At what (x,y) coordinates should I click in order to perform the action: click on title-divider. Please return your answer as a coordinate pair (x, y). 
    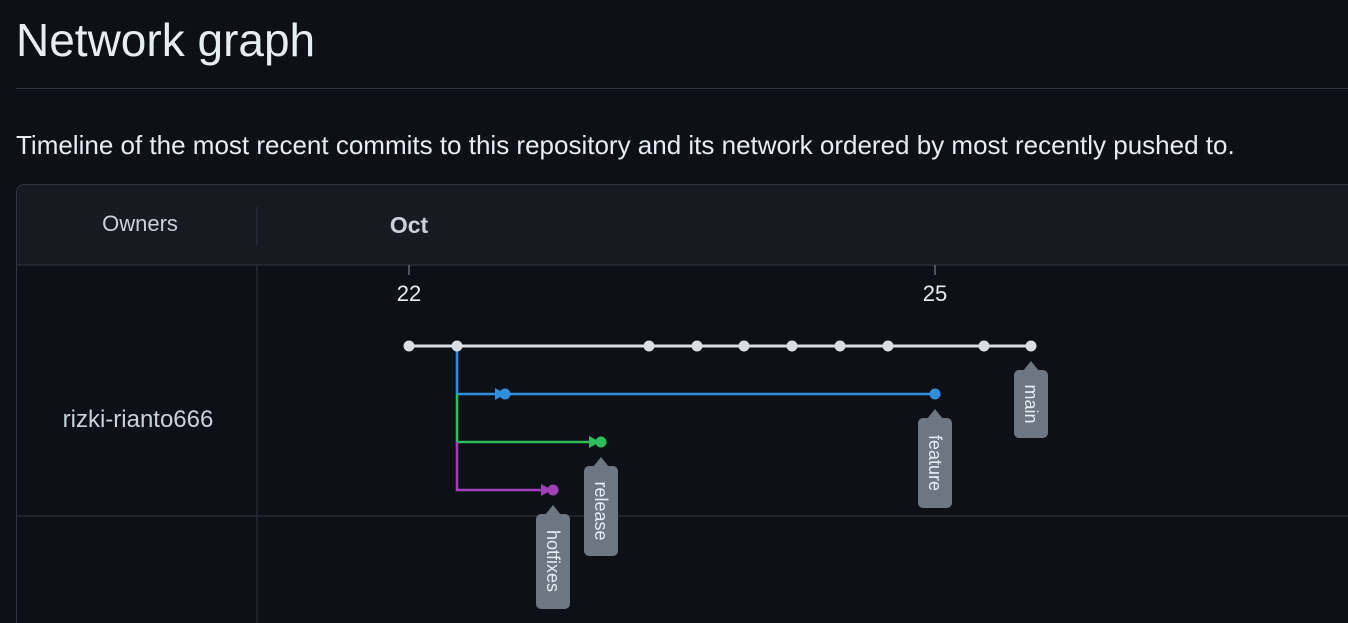
    Looking at the image, I should click on (682, 88).